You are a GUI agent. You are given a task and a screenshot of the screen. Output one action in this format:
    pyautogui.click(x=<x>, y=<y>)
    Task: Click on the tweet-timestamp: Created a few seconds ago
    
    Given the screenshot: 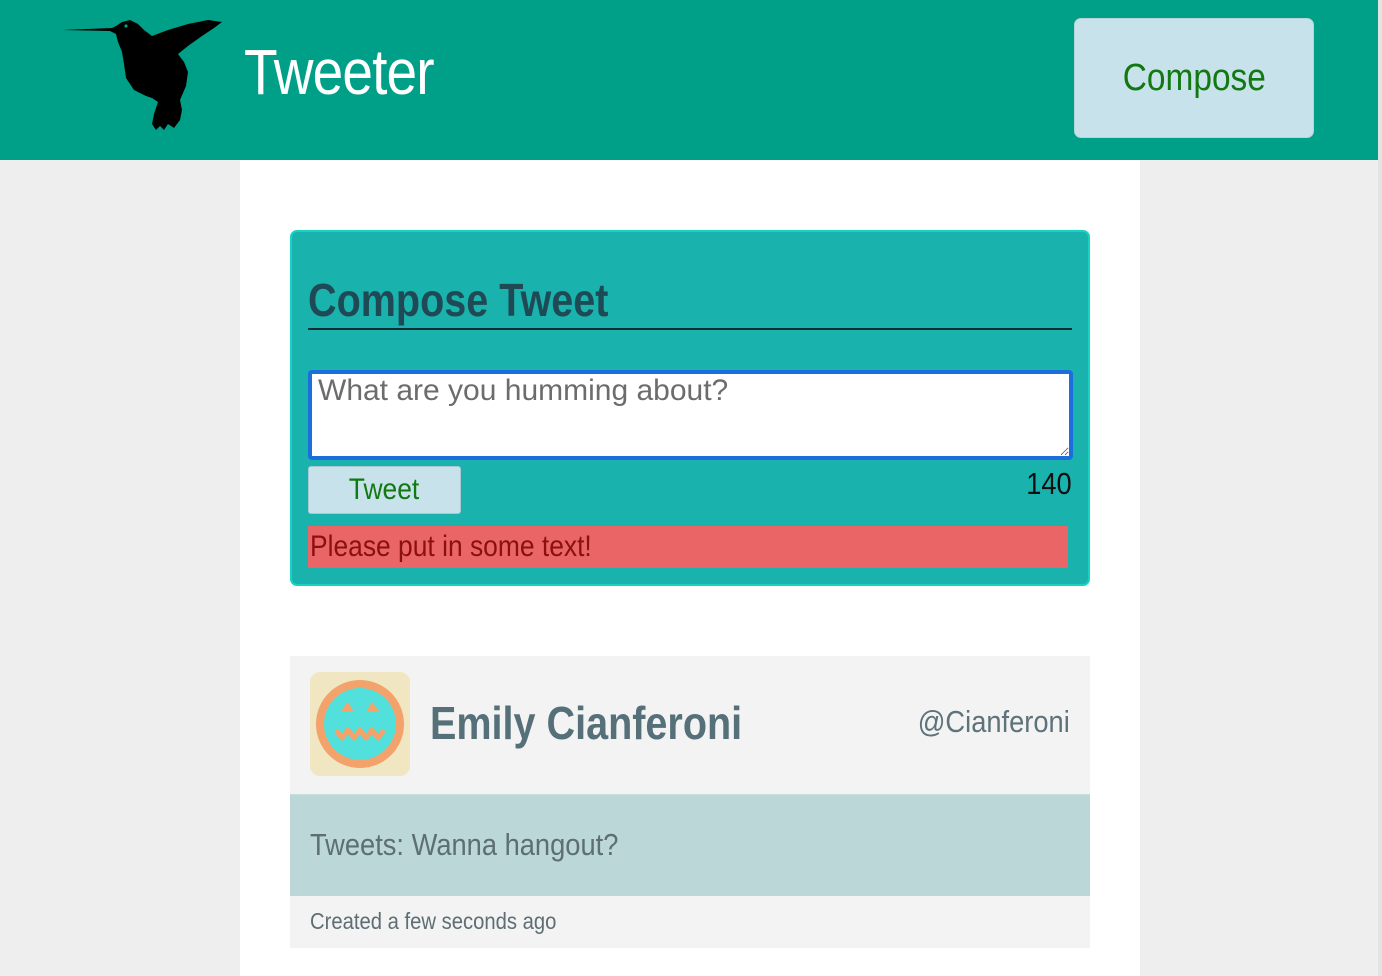 What is the action you would take?
    pyautogui.click(x=450, y=921)
    